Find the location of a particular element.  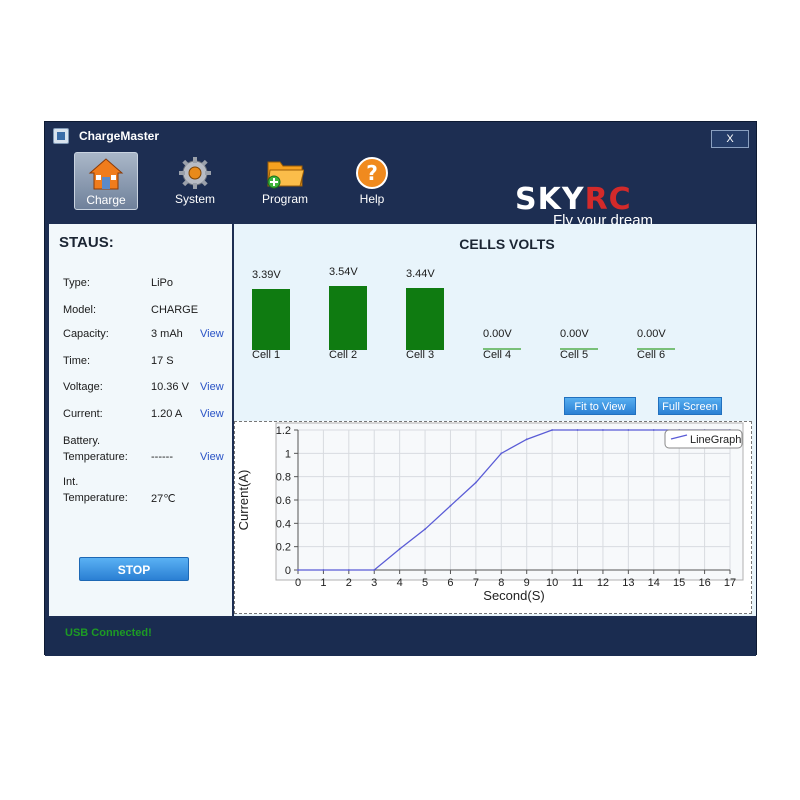

cell-voltage-label: 3.54V is located at coordinates (343, 272).